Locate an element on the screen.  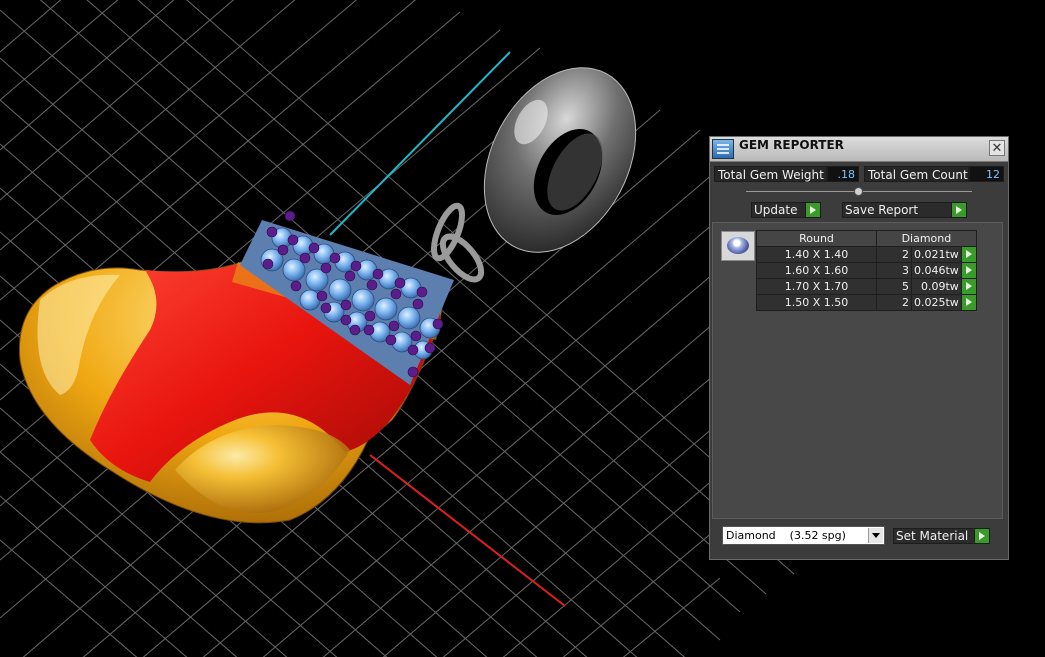
y-axis is located at coordinates (420, 143).